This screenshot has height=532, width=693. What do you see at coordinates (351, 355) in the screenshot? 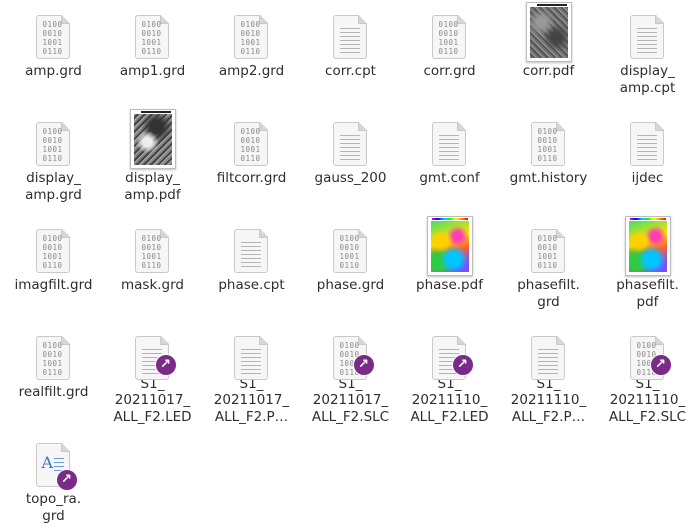
I see `binary-file-icon: 0100001010010110↗` at bounding box center [351, 355].